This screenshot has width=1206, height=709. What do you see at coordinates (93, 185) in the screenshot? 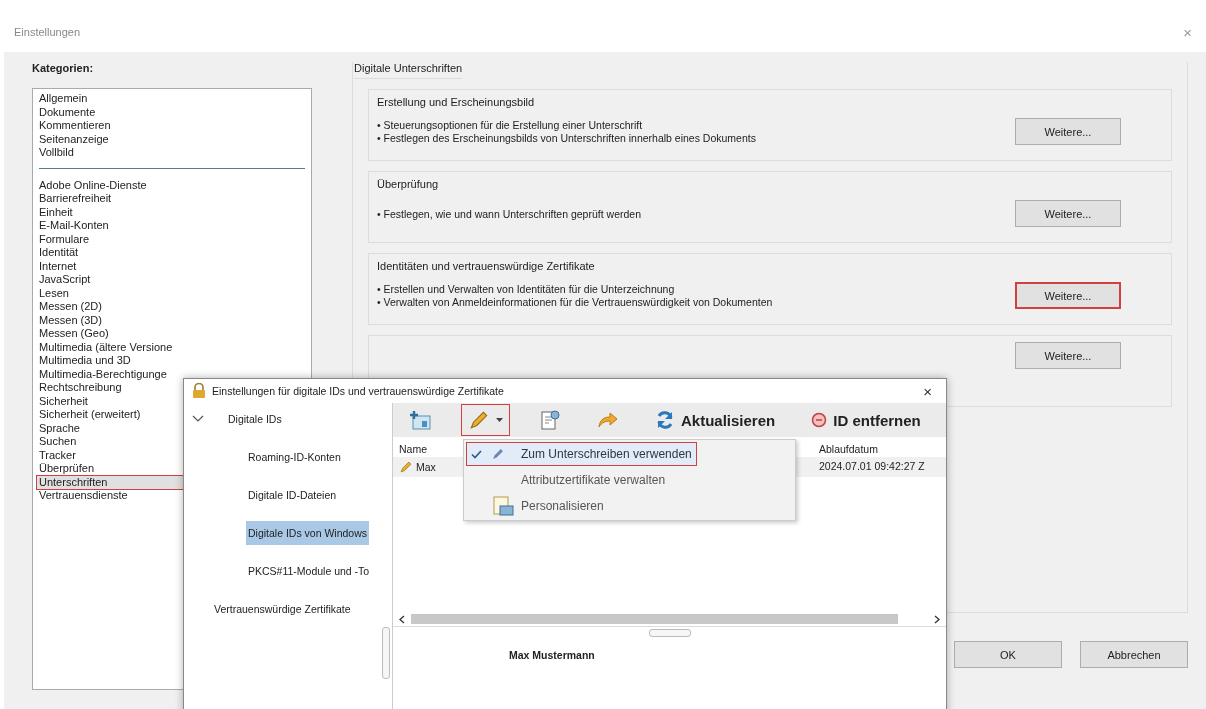
I see `category-item: Adobe Online-Dienste` at bounding box center [93, 185].